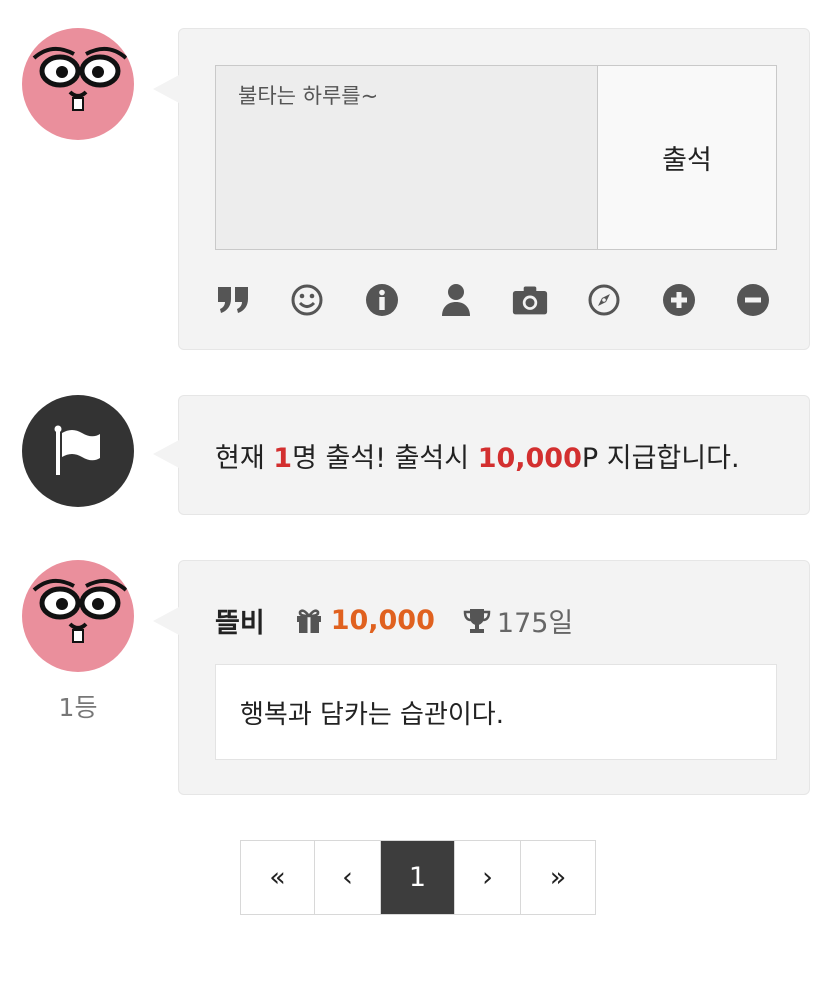 This screenshot has height=984, width=835. Describe the element at coordinates (558, 877) in the screenshot. I see `last-page-button: »` at that location.